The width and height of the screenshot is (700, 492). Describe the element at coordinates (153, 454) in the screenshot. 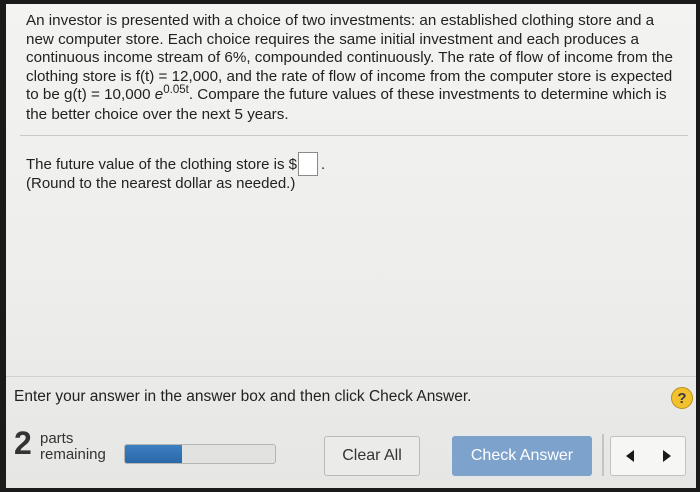

I see `progress-fill` at that location.